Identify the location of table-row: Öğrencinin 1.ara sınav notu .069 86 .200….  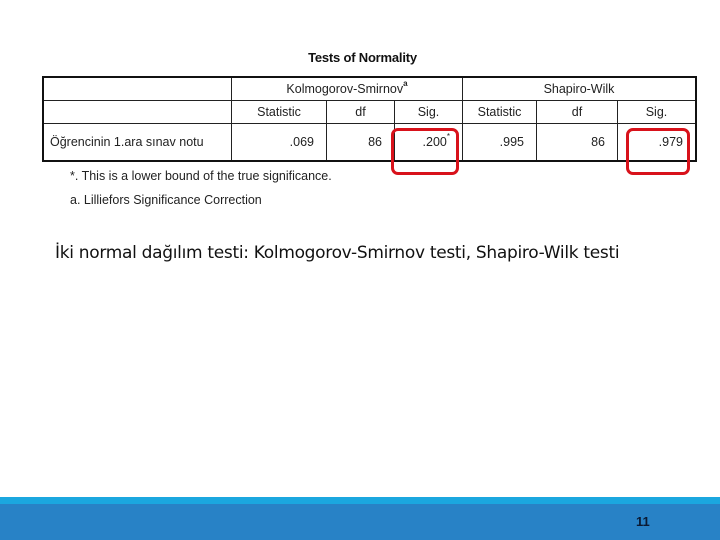
(369, 142).